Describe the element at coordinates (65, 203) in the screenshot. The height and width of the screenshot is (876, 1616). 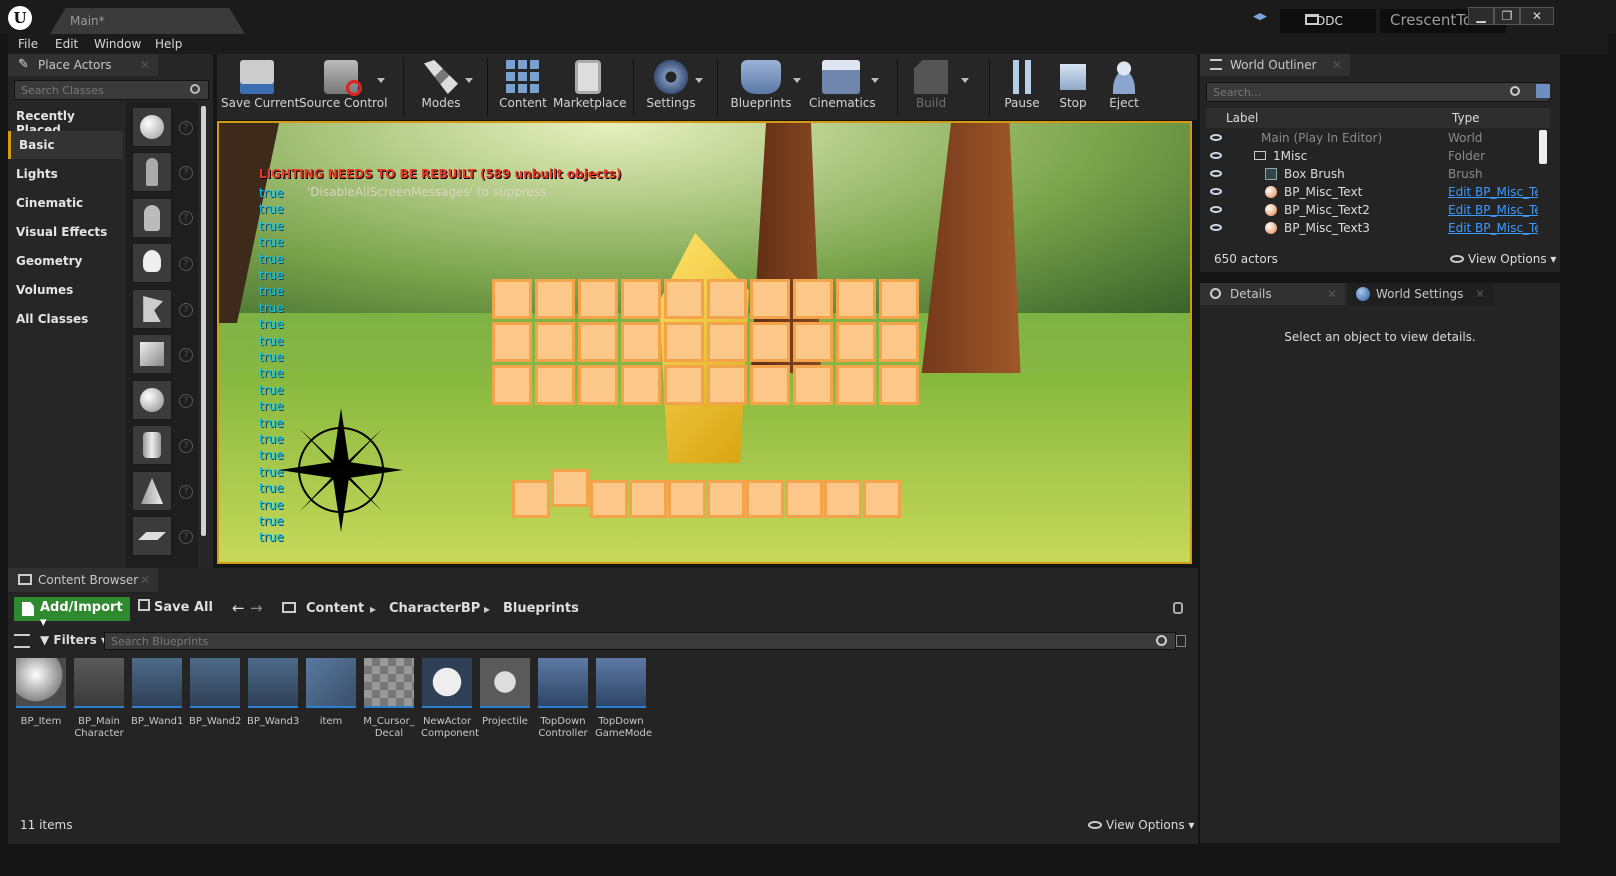
I see `category-cinematic: Cinematic` at that location.